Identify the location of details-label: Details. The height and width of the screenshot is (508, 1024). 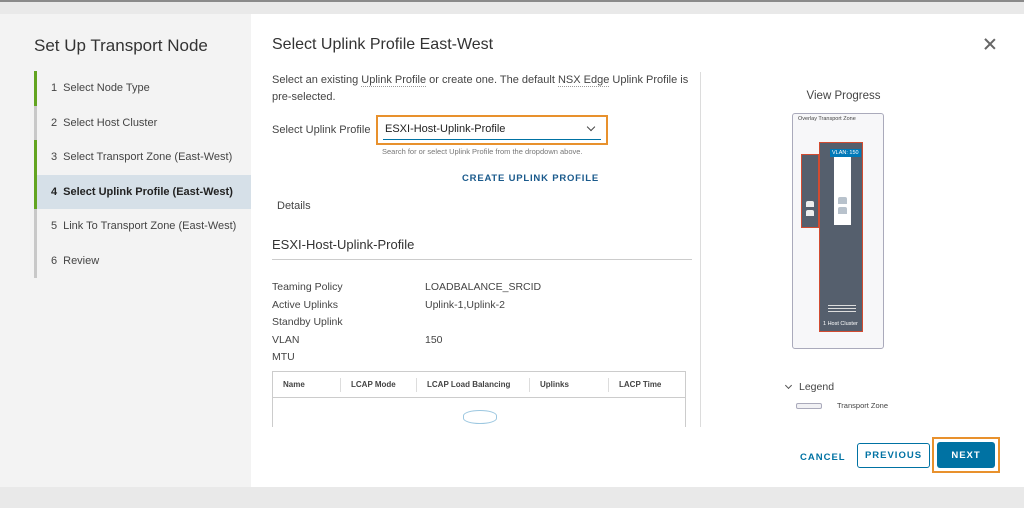
(294, 206).